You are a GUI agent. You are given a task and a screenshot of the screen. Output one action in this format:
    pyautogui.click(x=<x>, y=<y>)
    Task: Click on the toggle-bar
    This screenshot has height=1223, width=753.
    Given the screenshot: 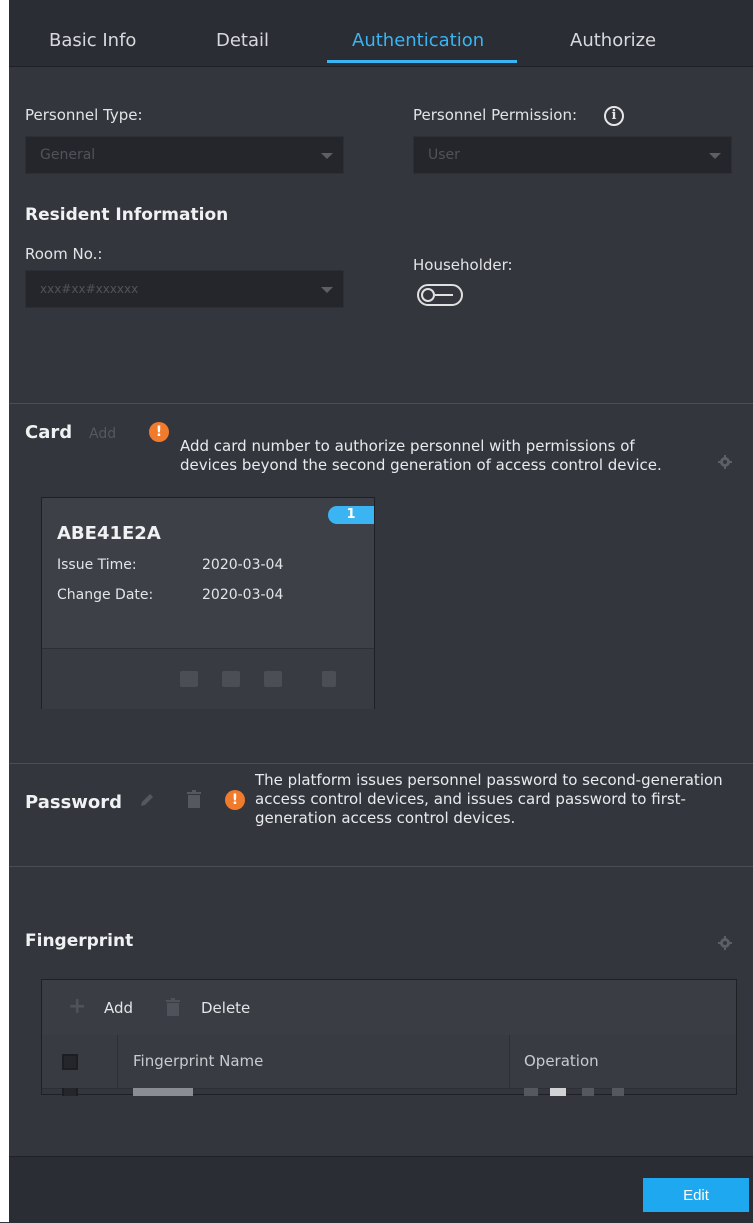 What is the action you would take?
    pyautogui.click(x=444, y=295)
    